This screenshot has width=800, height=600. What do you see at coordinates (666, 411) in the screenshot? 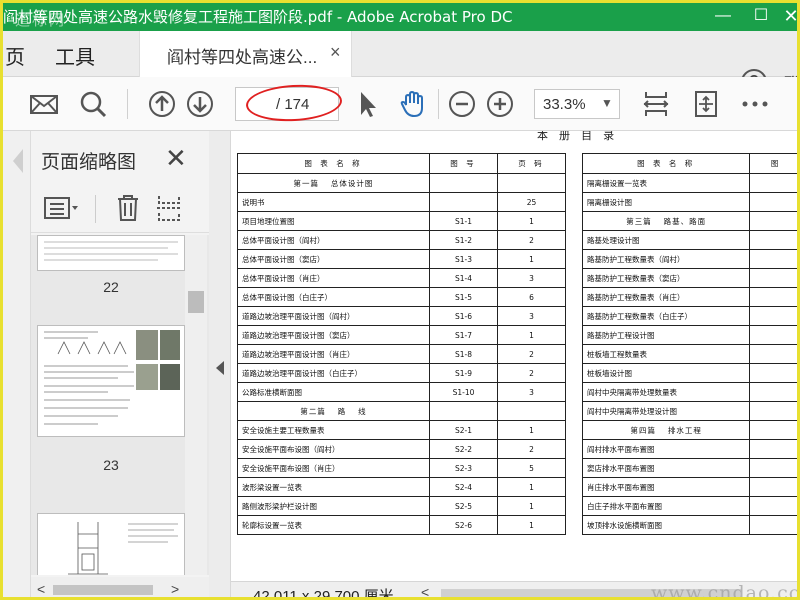
I see `drawing-name: 阎村中央隔离带处理设计图` at bounding box center [666, 411].